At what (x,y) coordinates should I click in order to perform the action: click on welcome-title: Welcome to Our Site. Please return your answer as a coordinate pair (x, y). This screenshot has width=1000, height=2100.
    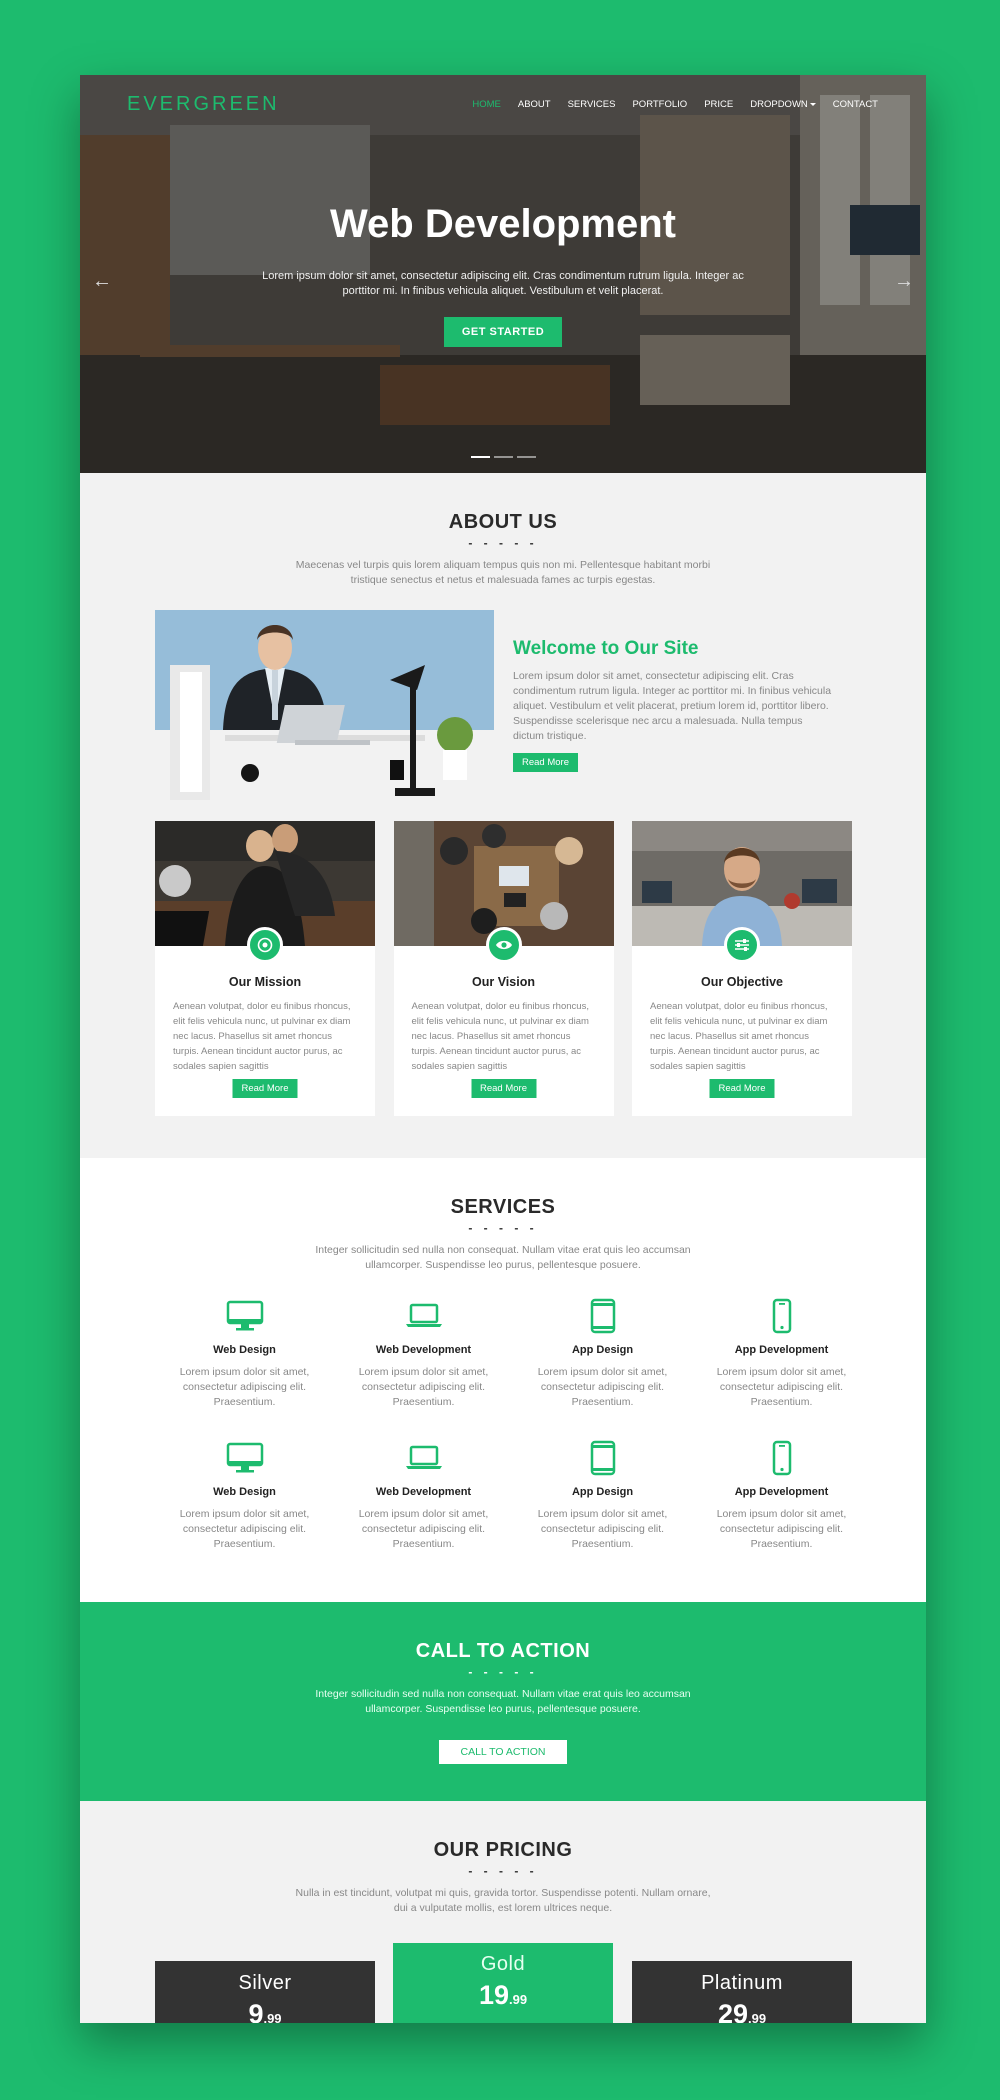
    Looking at the image, I should click on (606, 648).